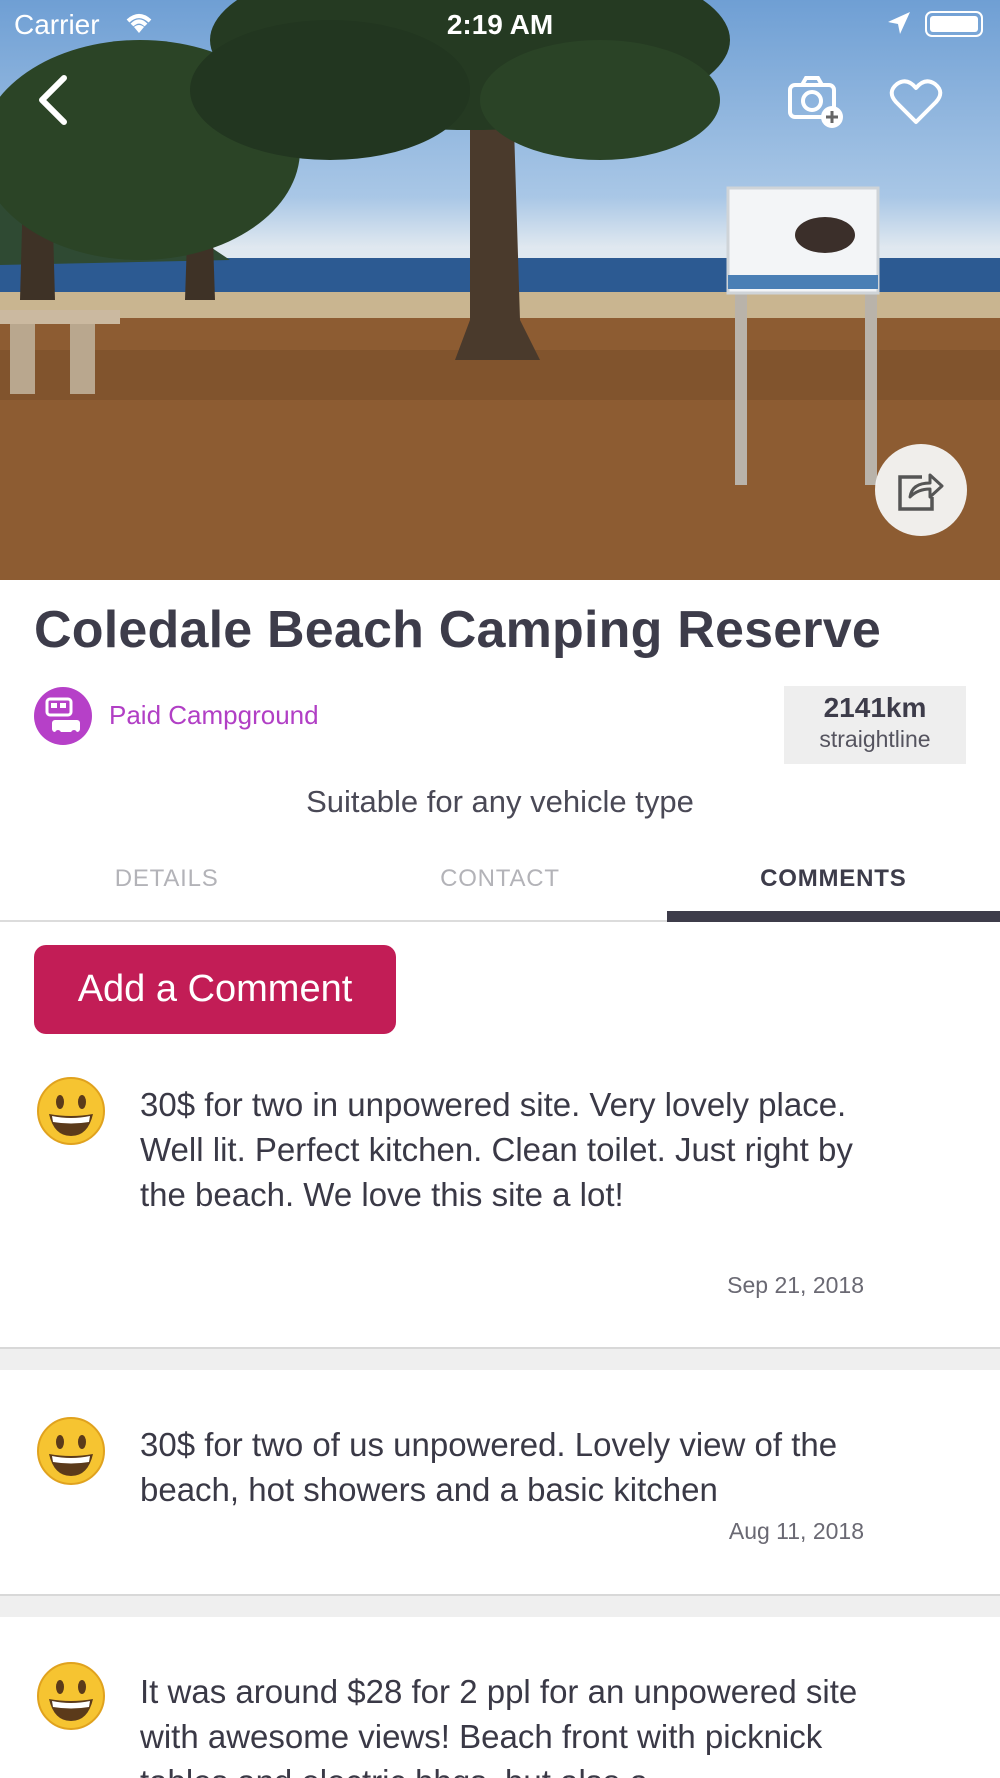  I want to click on tab-contact: CONTACT, so click(499, 885).